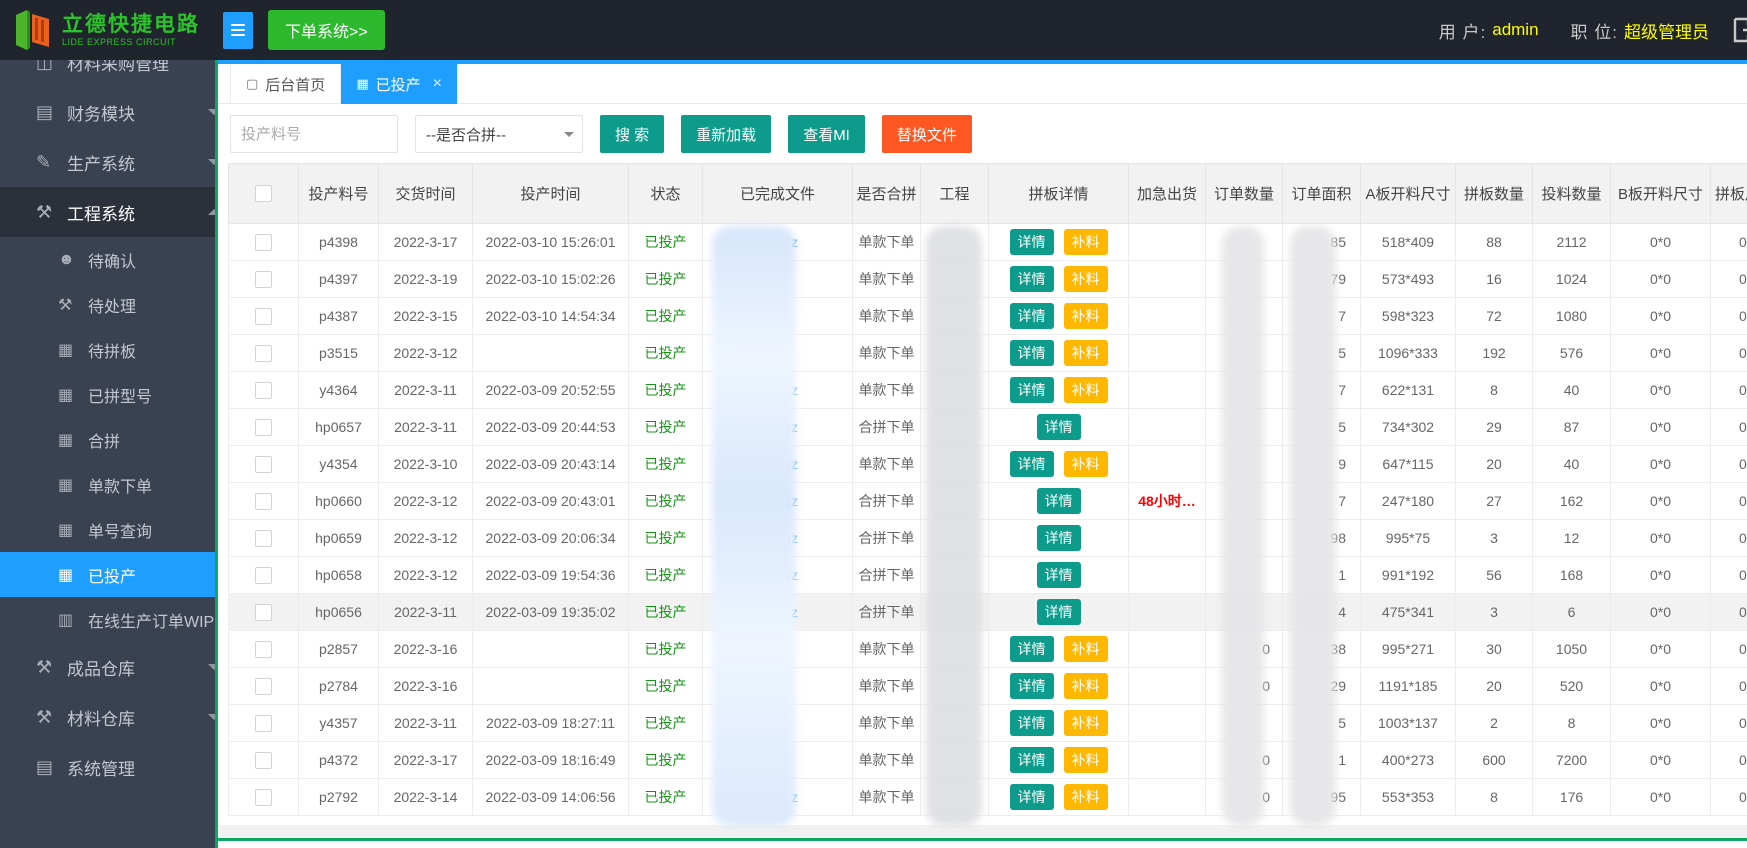 The width and height of the screenshot is (1747, 848). I want to click on finance-doc-icon: ▤, so click(45, 111).